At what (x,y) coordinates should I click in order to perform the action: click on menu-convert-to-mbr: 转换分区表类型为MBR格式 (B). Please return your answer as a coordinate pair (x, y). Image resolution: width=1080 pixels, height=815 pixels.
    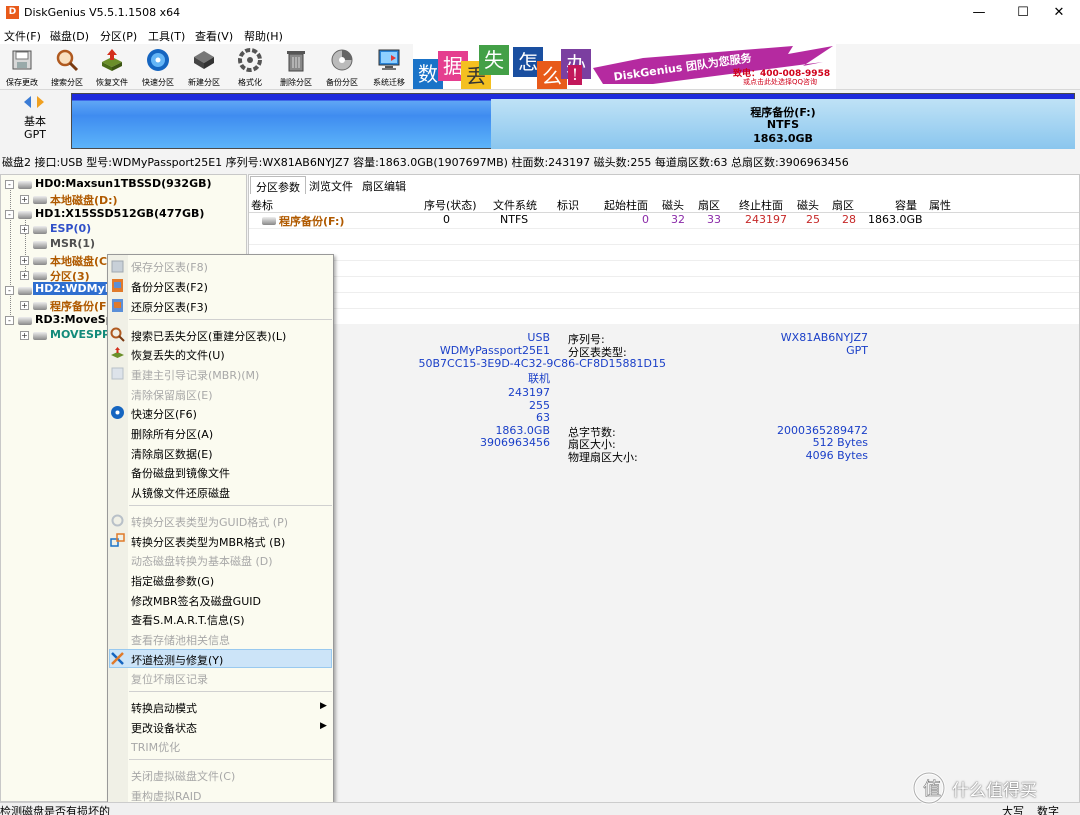
    Looking at the image, I should click on (208, 542).